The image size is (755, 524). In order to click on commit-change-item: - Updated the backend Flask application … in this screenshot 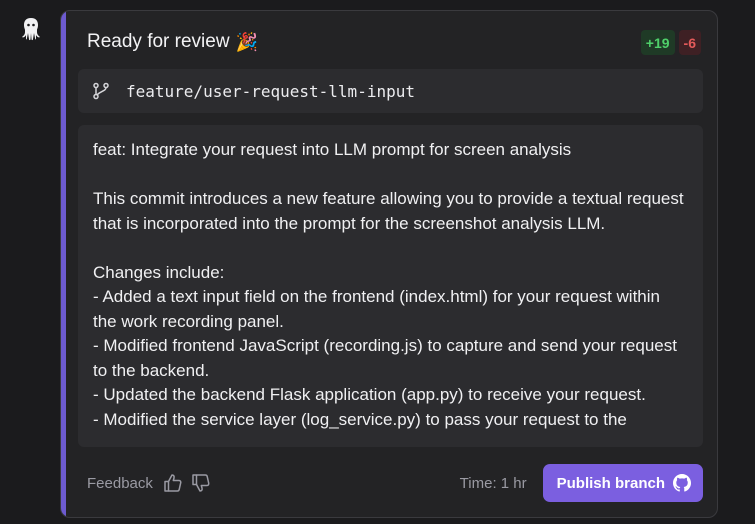, I will do `click(369, 394)`.